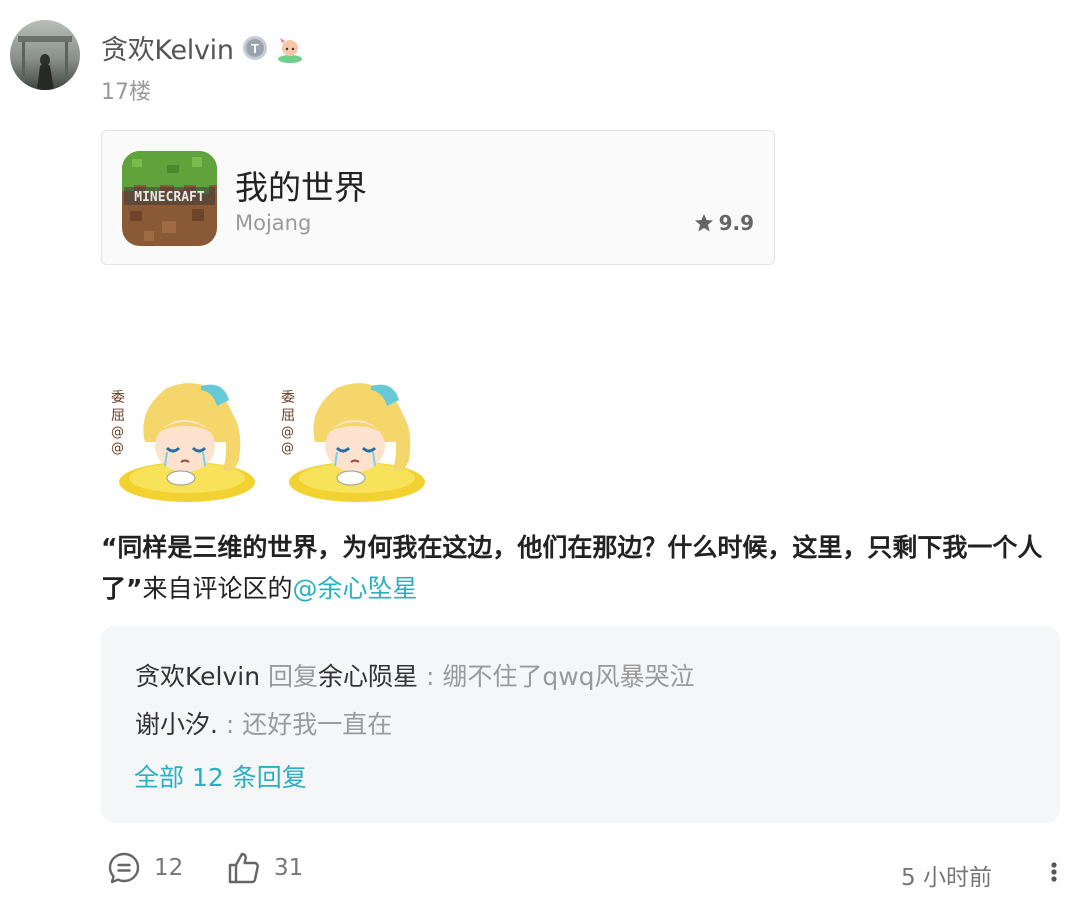 The image size is (1080, 910). Describe the element at coordinates (540, 870) in the screenshot. I see `action-bar: 12 31 5 小时前` at that location.